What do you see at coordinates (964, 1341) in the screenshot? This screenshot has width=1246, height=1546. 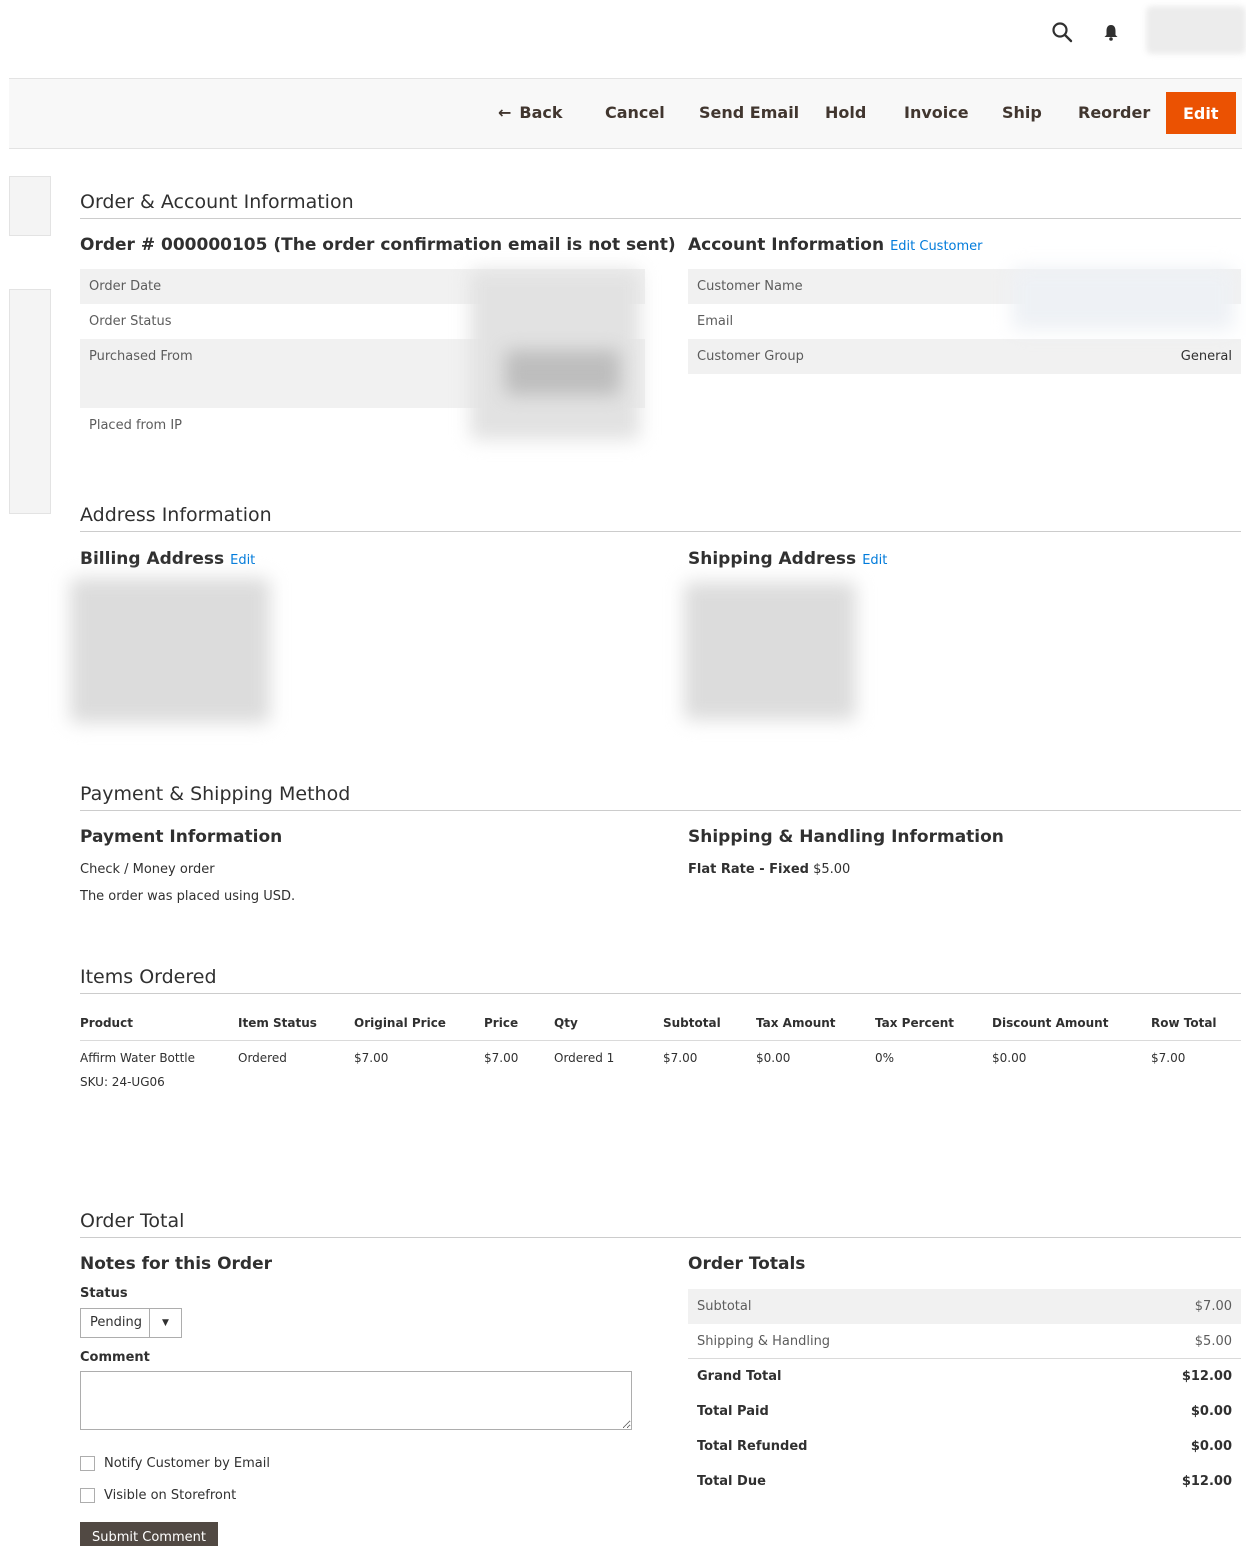 I see `totals-row: Shipping & Handling $5.00` at bounding box center [964, 1341].